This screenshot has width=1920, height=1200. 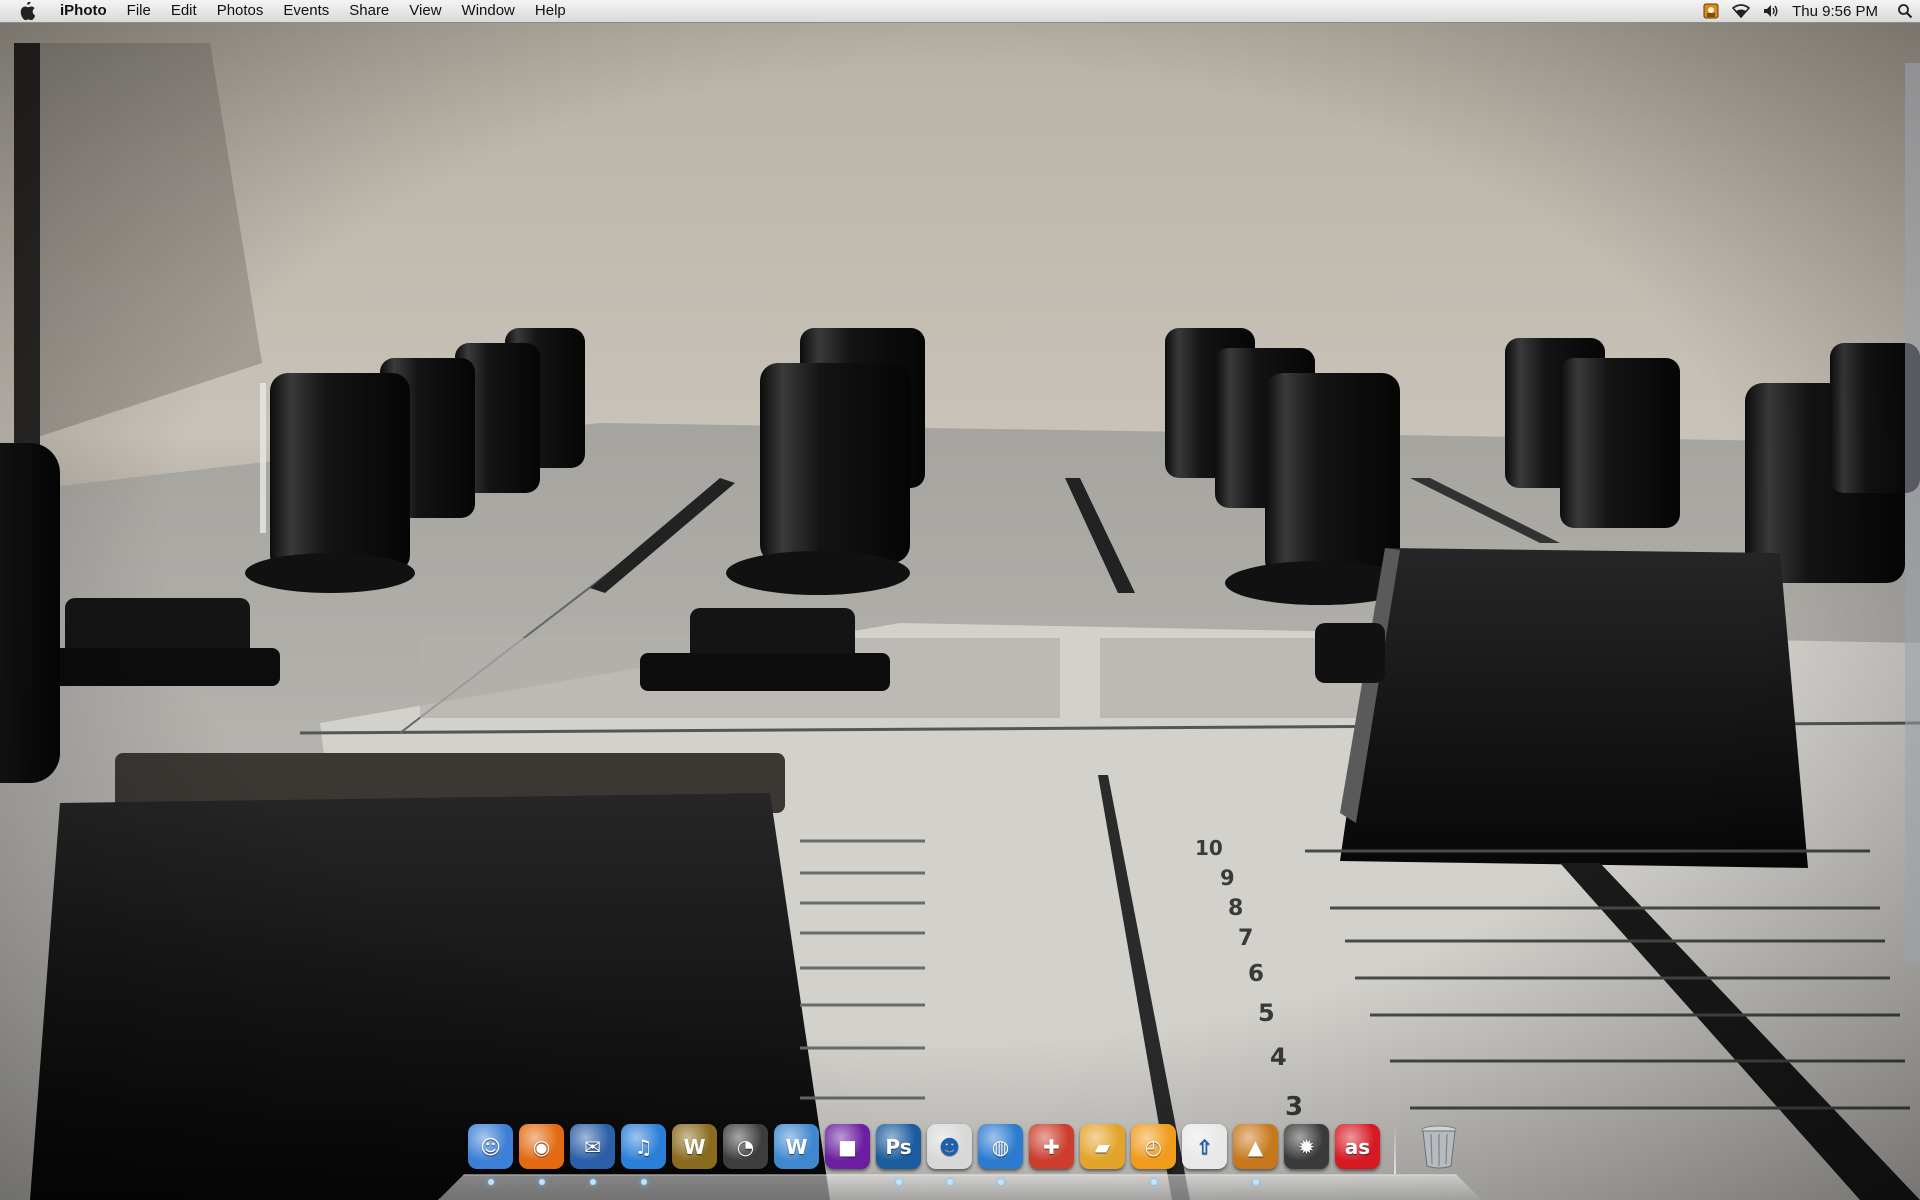 I want to click on finder-glyph: ☺, so click(x=490, y=1146).